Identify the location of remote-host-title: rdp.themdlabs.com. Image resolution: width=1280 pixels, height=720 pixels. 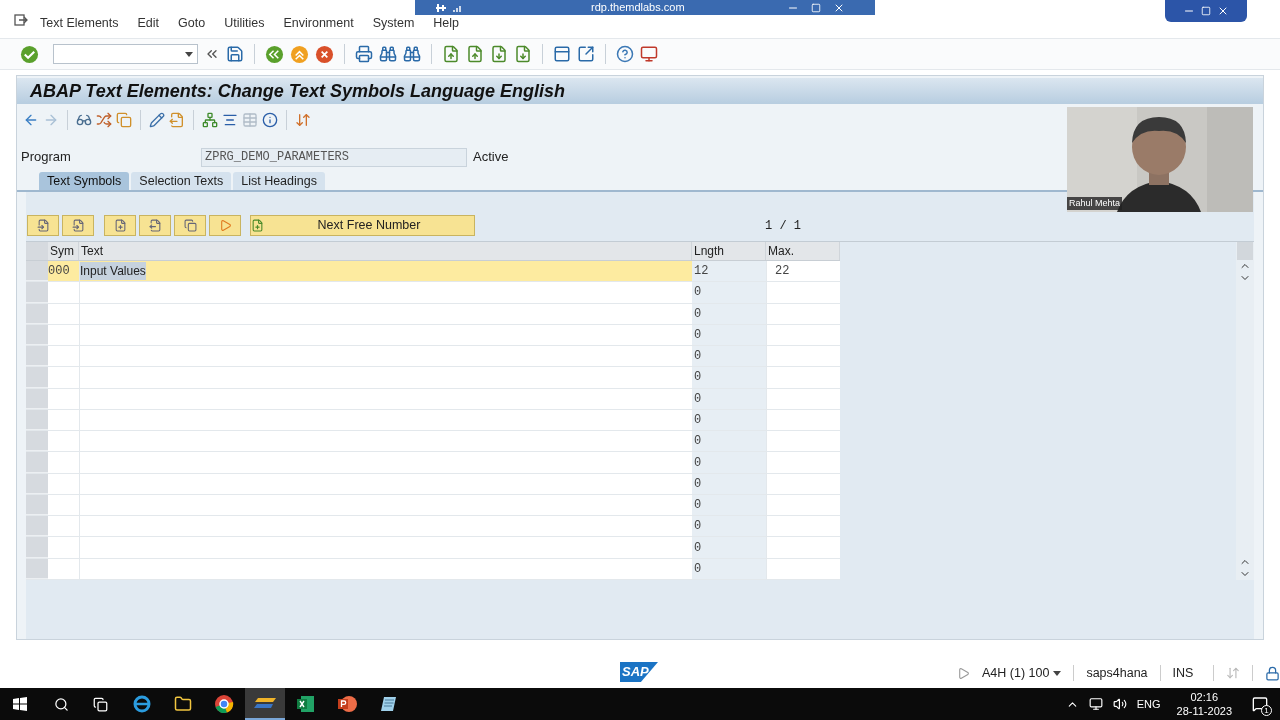
(638, 8).